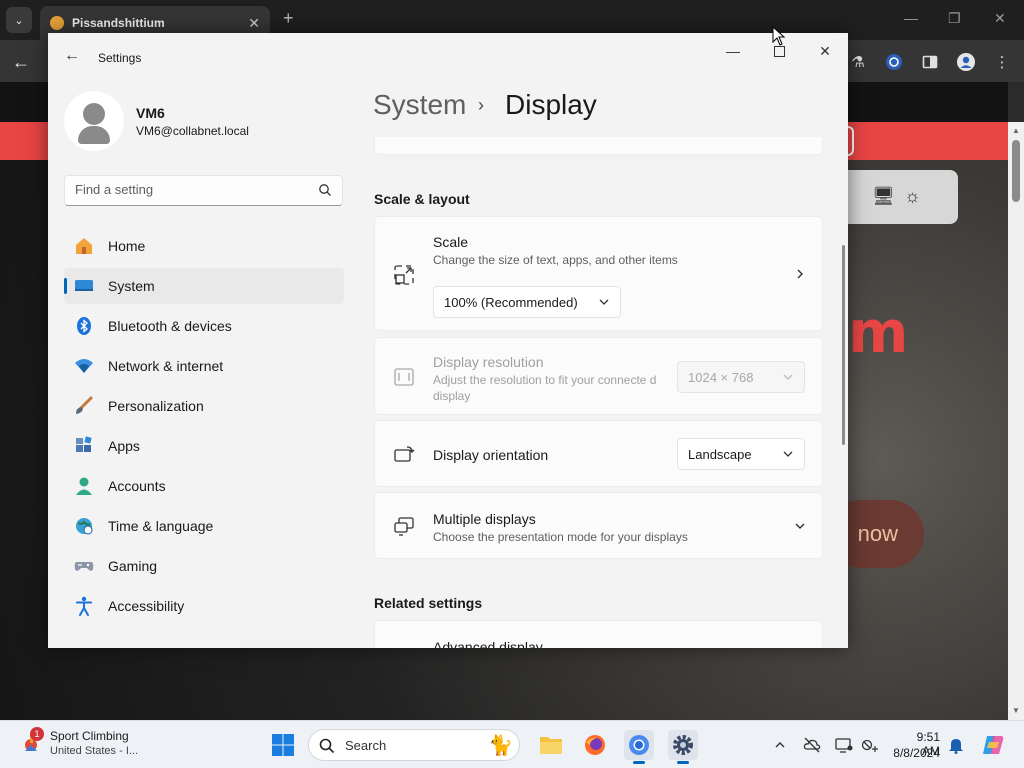 Image resolution: width=1024 pixels, height=768 pixels. I want to click on wifi-icon, so click(84, 366).